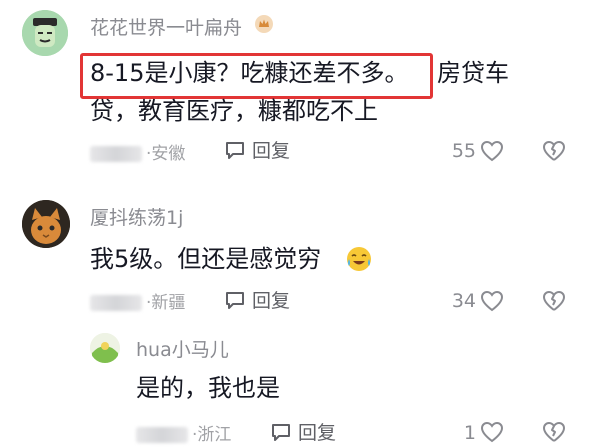  I want to click on comment-text: 房贷车, so click(473, 73).